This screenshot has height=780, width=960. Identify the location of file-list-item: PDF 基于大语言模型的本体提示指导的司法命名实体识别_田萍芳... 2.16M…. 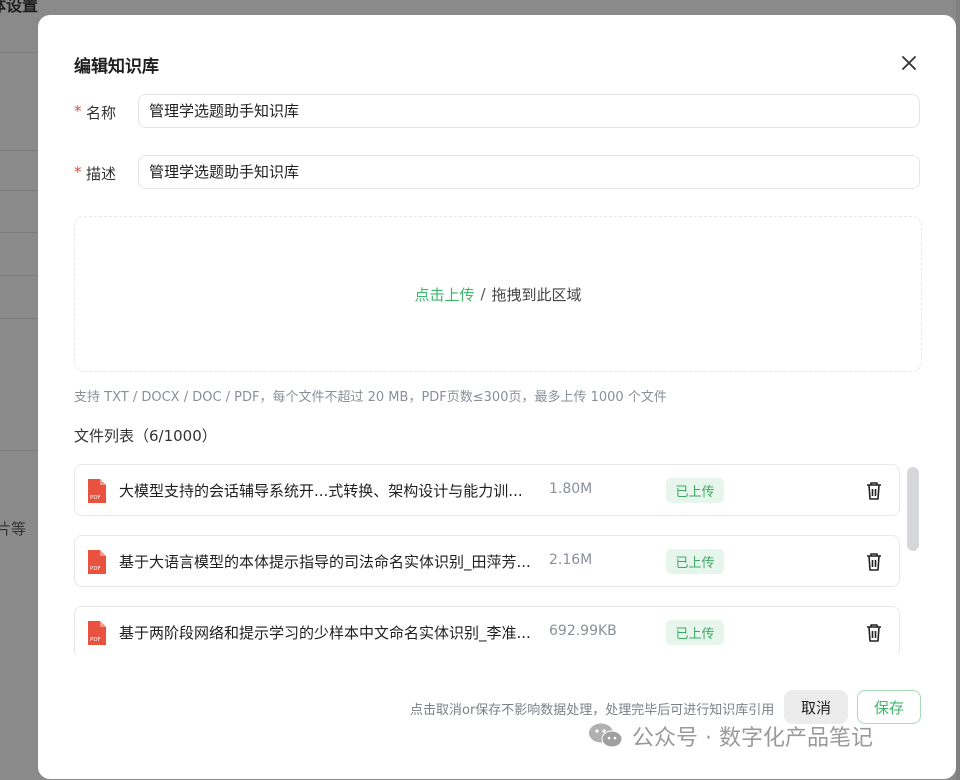
(487, 561).